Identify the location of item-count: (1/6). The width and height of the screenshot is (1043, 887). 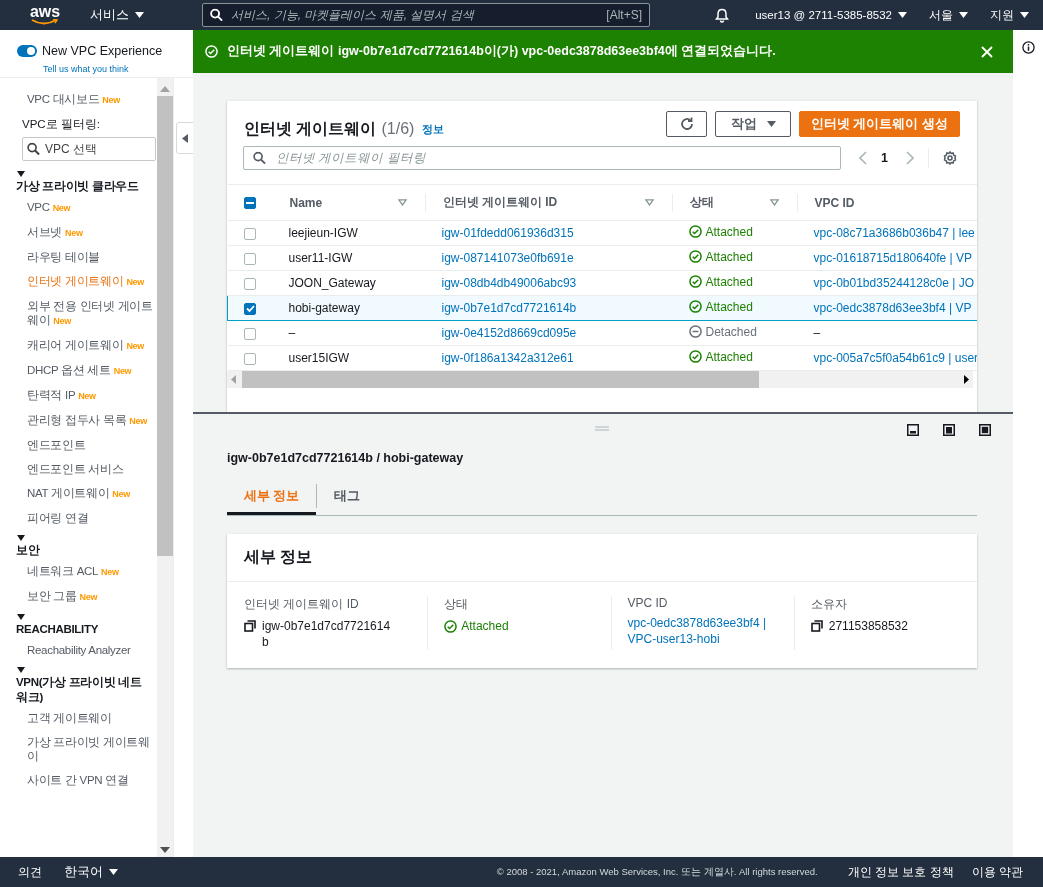
(398, 129).